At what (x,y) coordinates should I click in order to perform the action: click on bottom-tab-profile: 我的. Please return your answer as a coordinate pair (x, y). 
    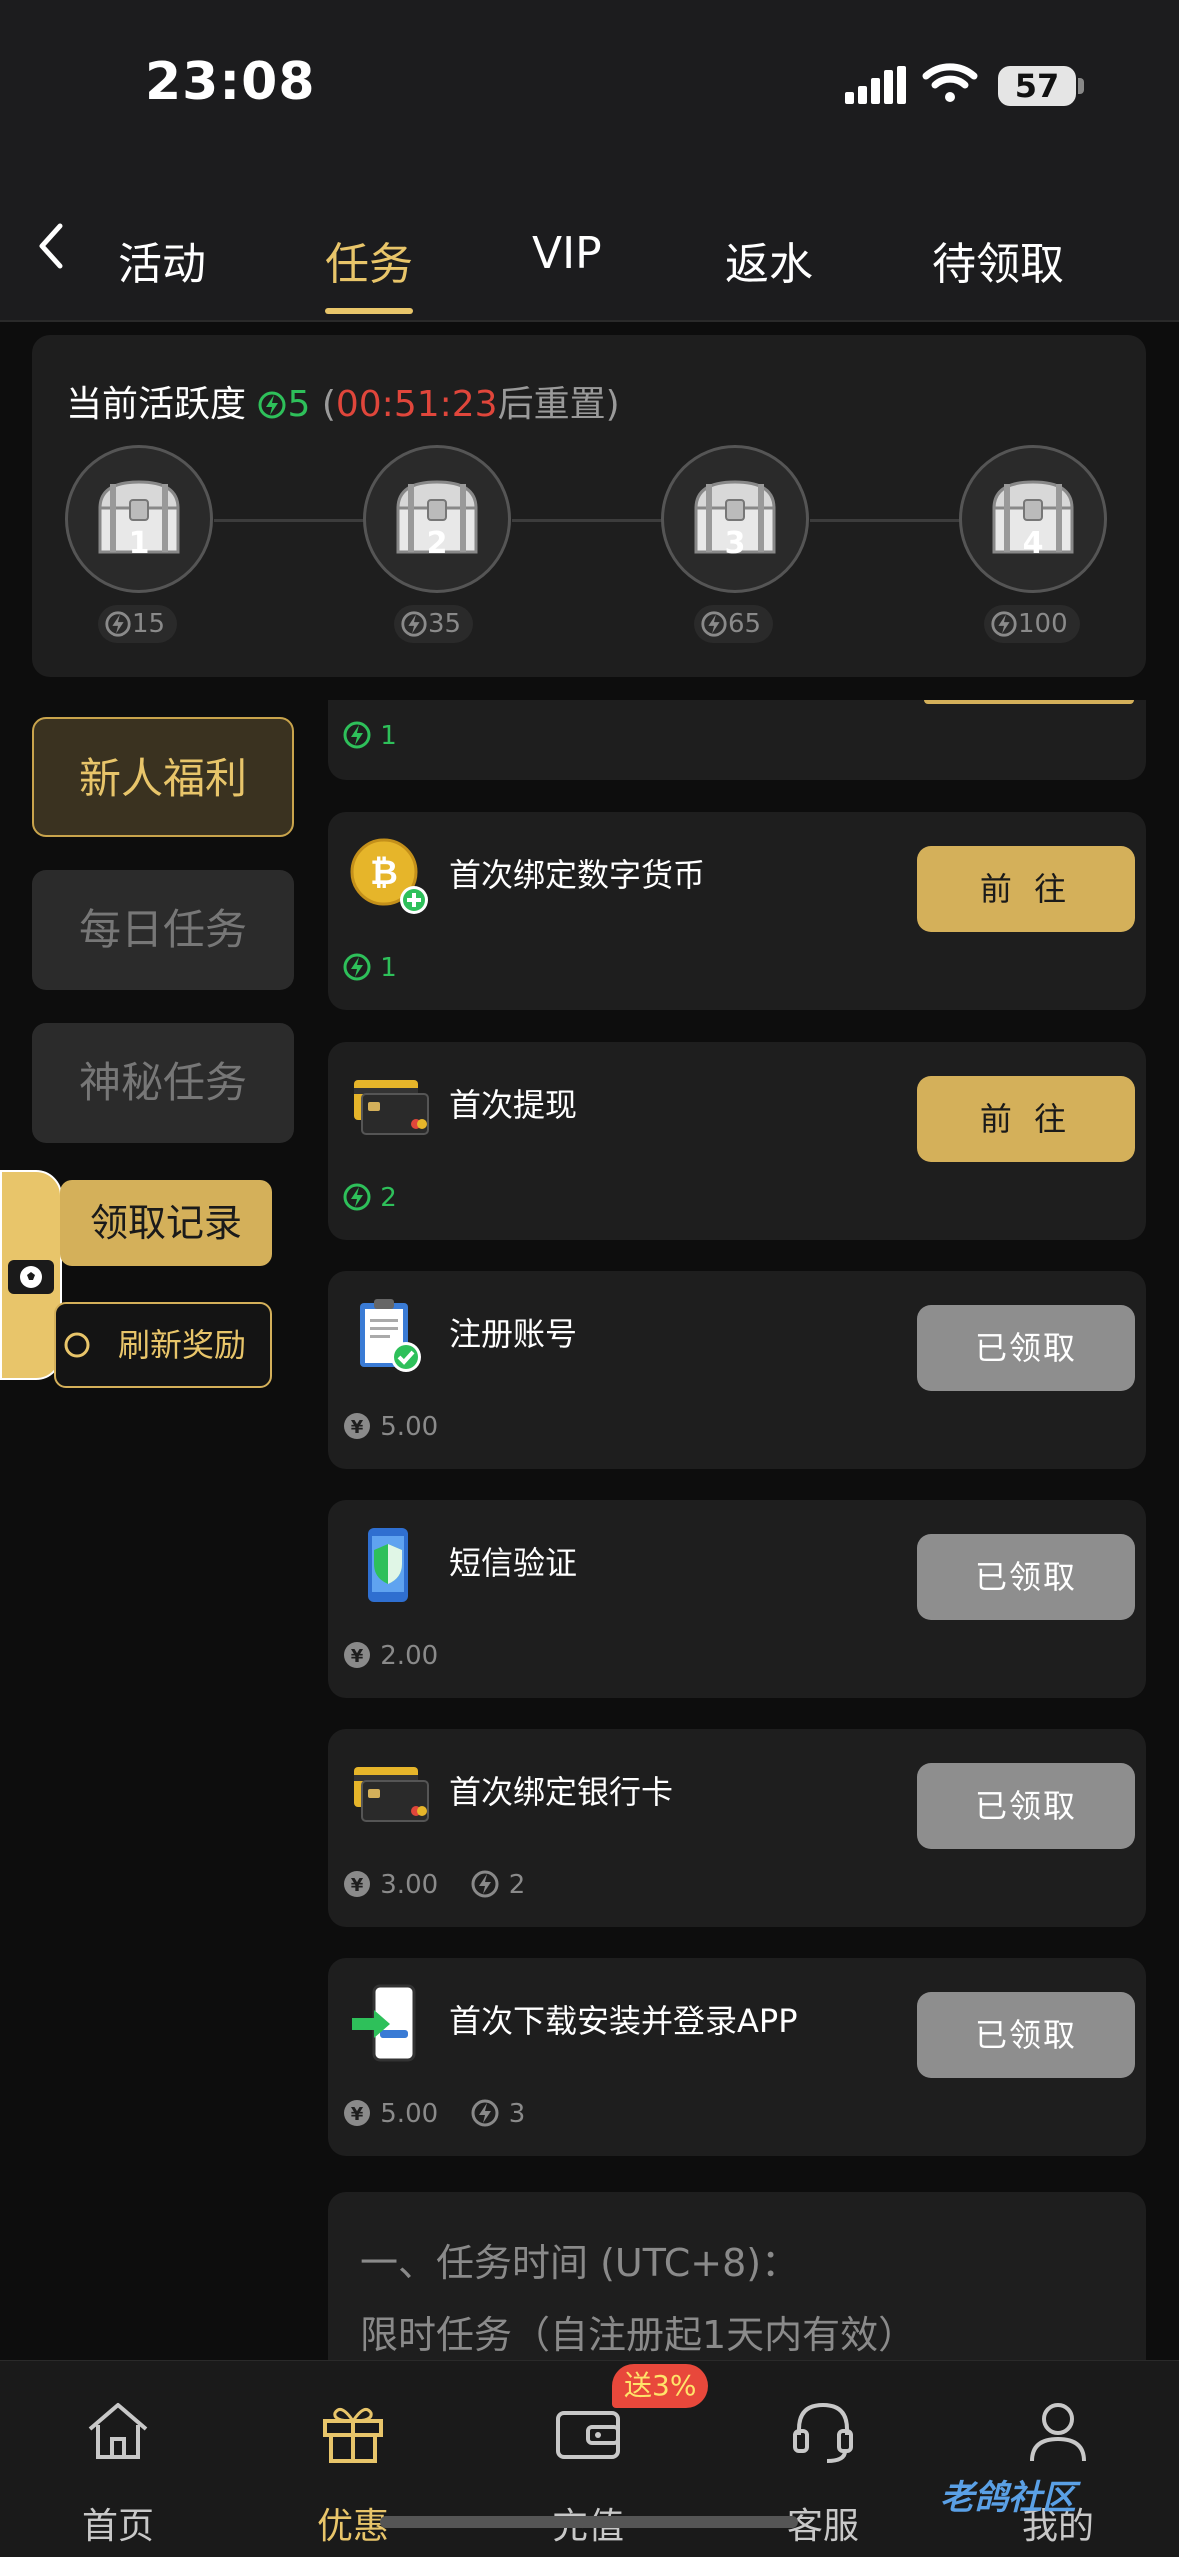
    Looking at the image, I should click on (1058, 2459).